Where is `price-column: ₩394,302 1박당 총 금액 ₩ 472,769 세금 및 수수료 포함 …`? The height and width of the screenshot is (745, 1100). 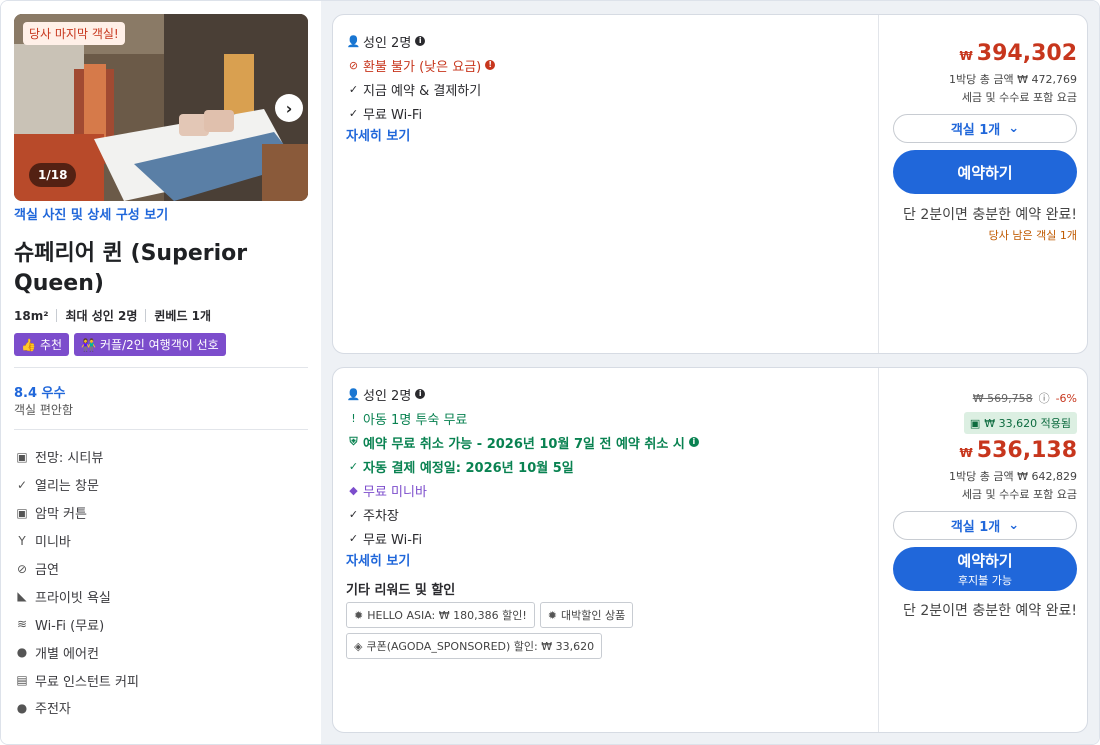 price-column: ₩394,302 1박당 총 금액 ₩ 472,769 세금 및 수수료 포함 … is located at coordinates (983, 184).